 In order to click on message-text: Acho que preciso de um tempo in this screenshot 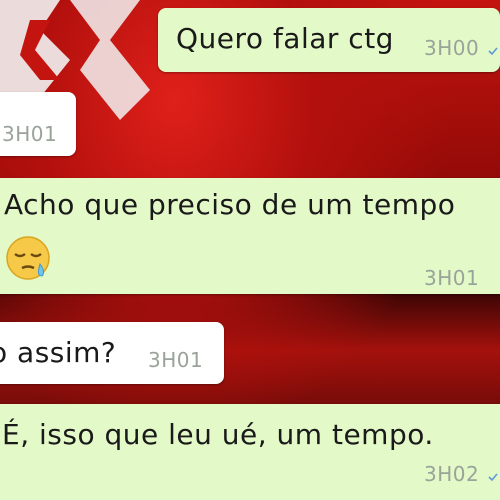, I will do `click(230, 204)`.